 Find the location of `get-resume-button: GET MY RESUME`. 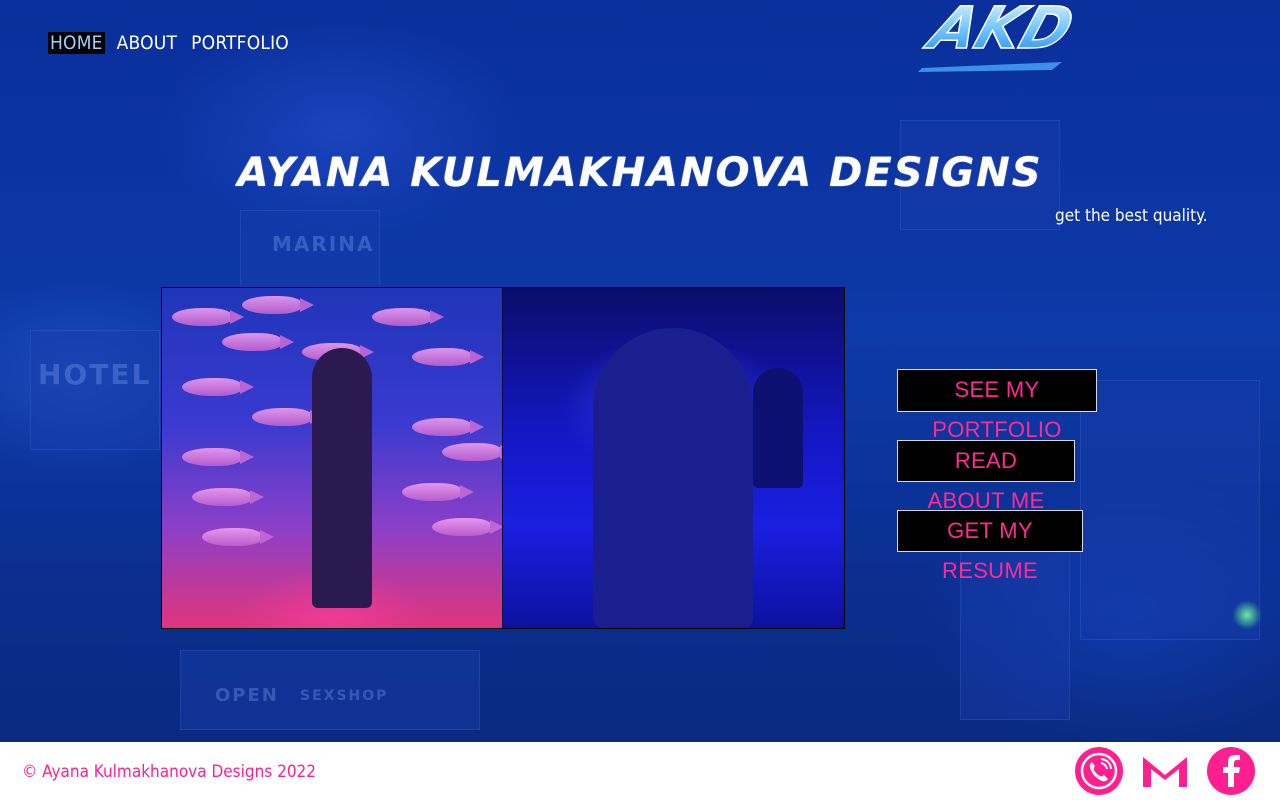

get-resume-button: GET MY RESUME is located at coordinates (990, 546).